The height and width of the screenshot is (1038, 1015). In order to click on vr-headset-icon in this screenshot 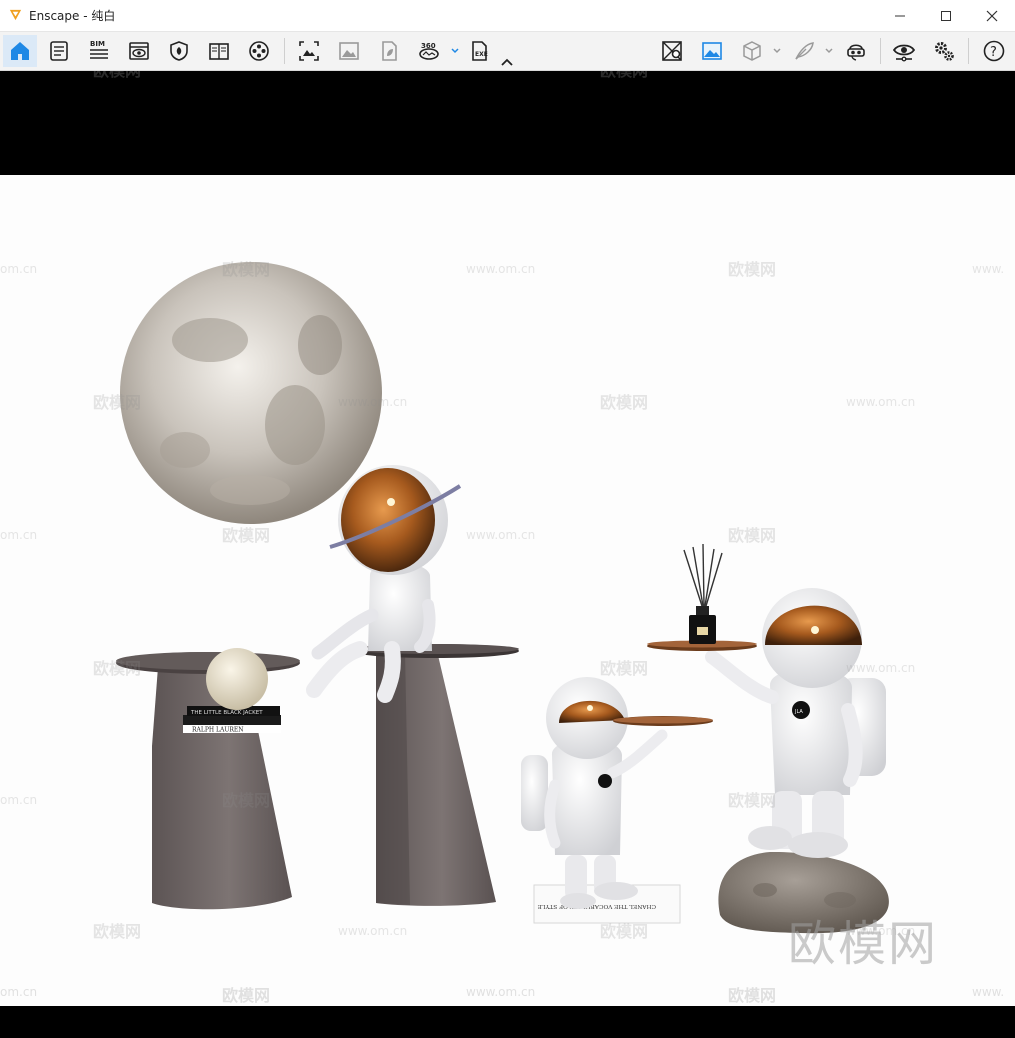, I will do `click(856, 52)`.